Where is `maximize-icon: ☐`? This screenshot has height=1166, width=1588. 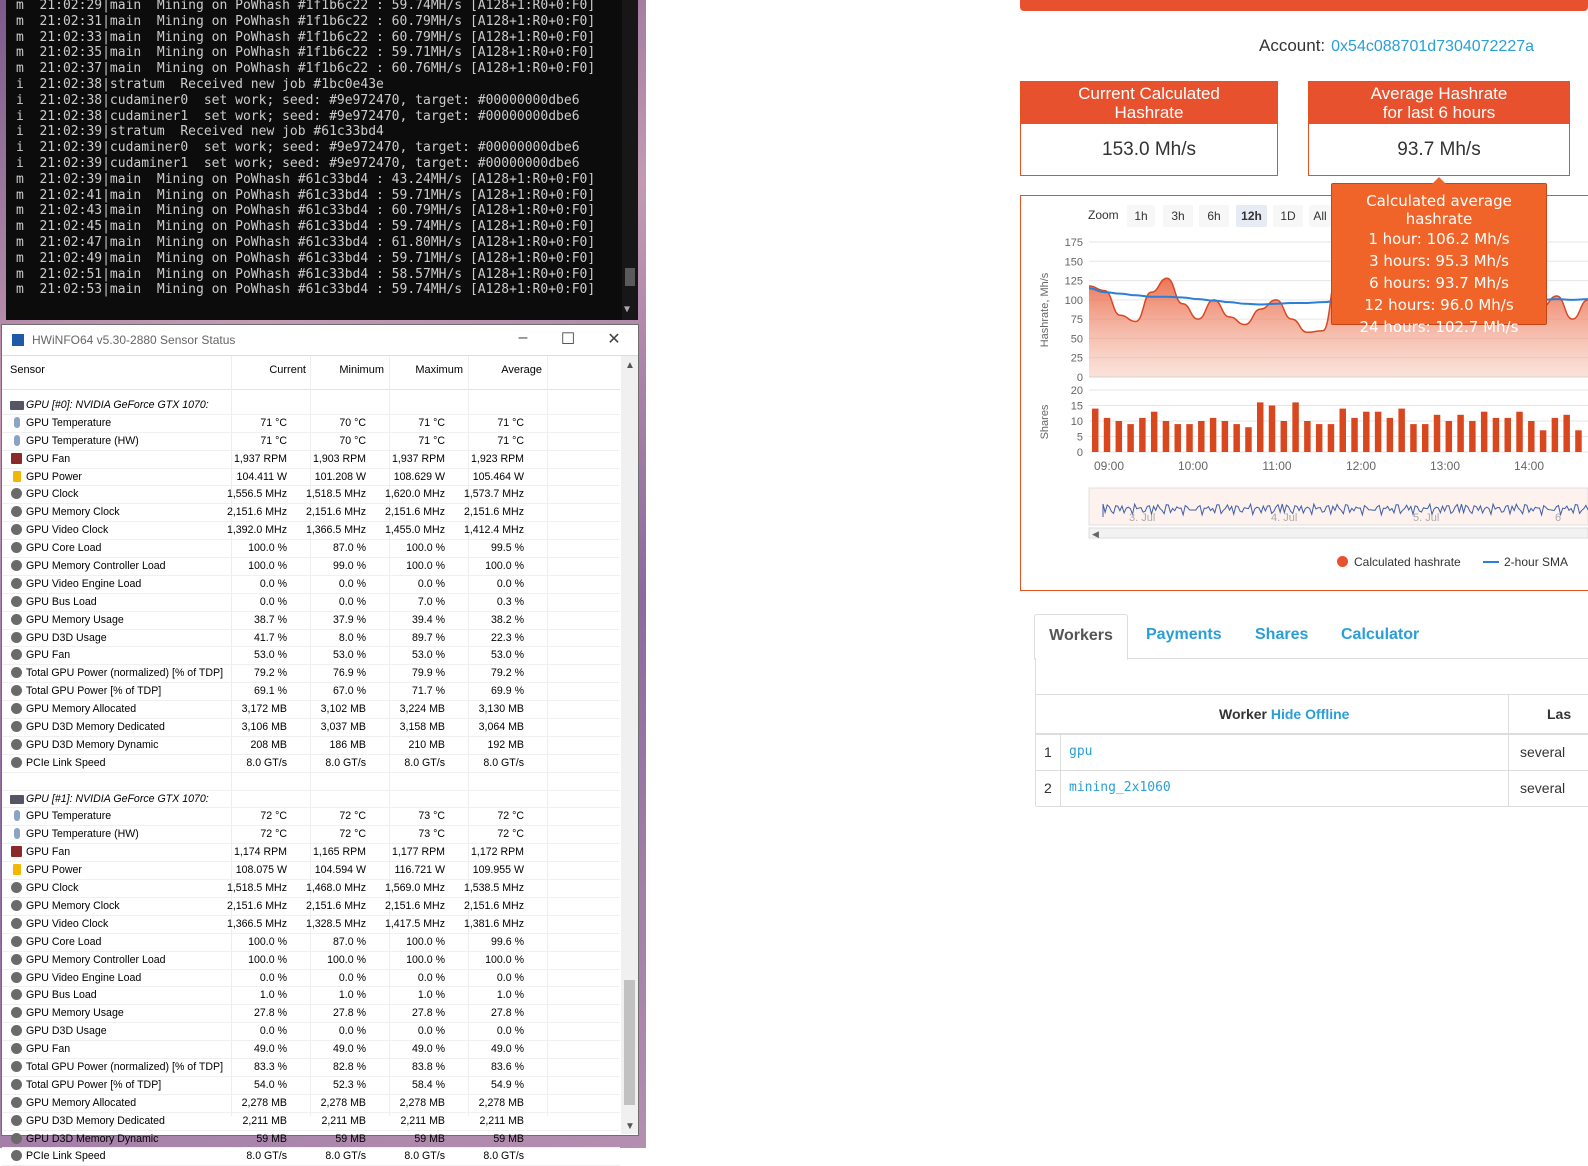 maximize-icon: ☐ is located at coordinates (568, 339).